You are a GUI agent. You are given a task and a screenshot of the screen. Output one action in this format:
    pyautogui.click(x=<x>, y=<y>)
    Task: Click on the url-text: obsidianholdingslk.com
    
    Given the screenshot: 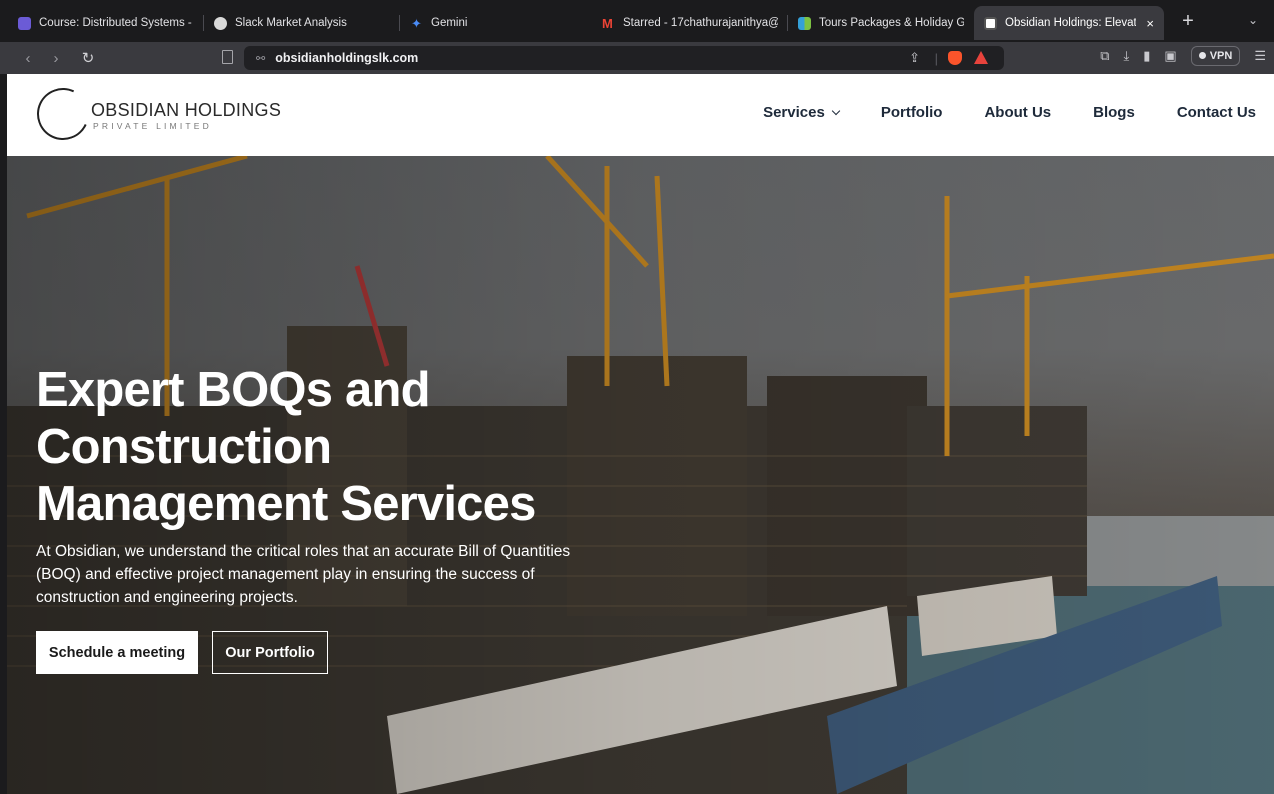 What is the action you would take?
    pyautogui.click(x=346, y=58)
    